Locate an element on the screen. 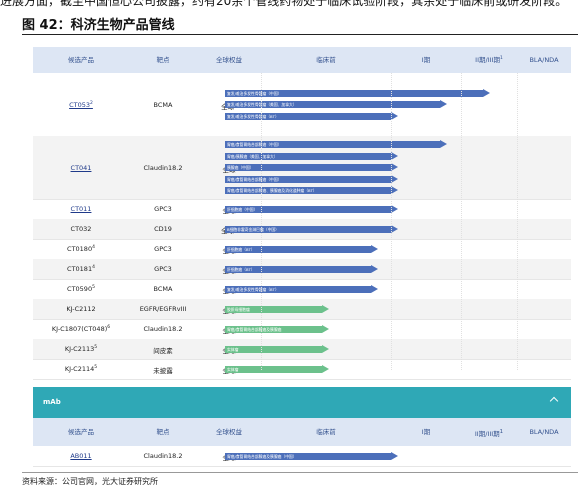 The image size is (578, 501). table-row: CT01814GPC3全球肝细胞癌（BT） is located at coordinates (302, 269).